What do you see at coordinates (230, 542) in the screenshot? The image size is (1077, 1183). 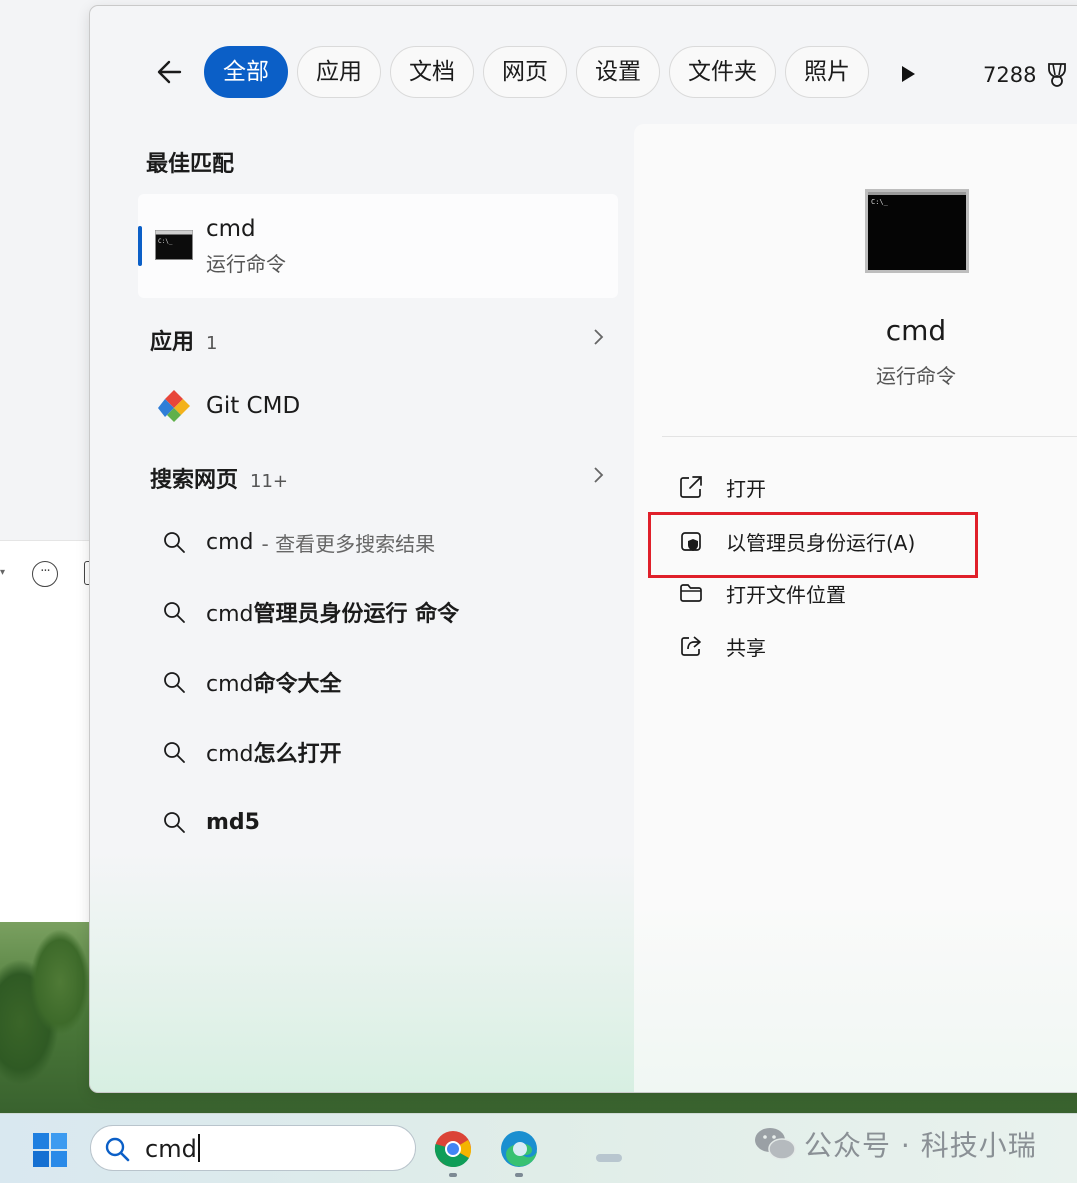 I see `web-result-text: cmd` at bounding box center [230, 542].